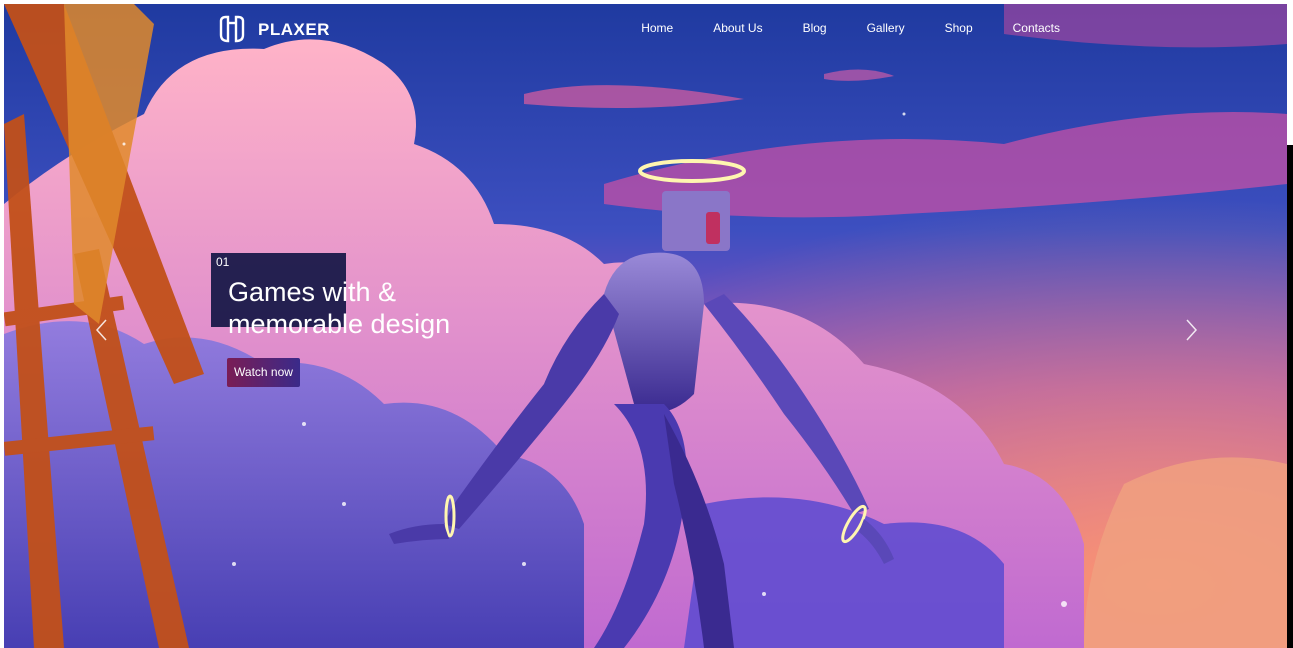 This screenshot has height=648, width=1293. Describe the element at coordinates (850, 28) in the screenshot. I see `main-nav: Home About Us Blog Gallery Shop Contacts` at that location.